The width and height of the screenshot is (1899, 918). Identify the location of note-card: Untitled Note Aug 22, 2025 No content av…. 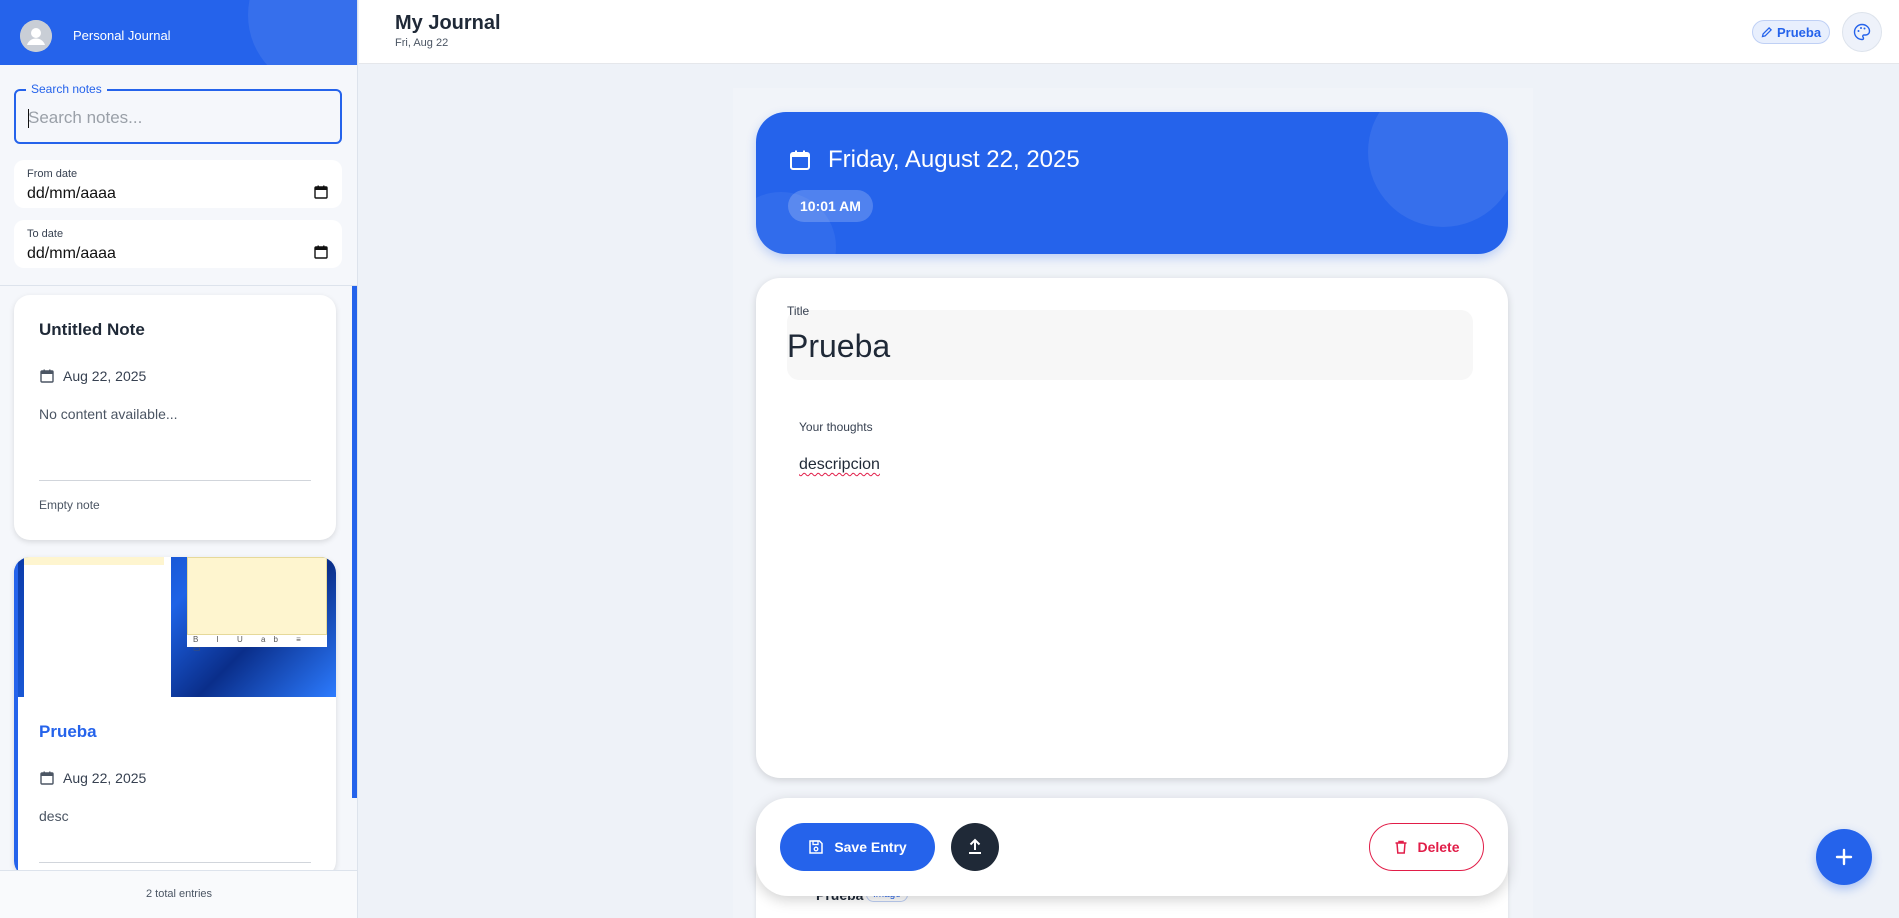
(175, 417).